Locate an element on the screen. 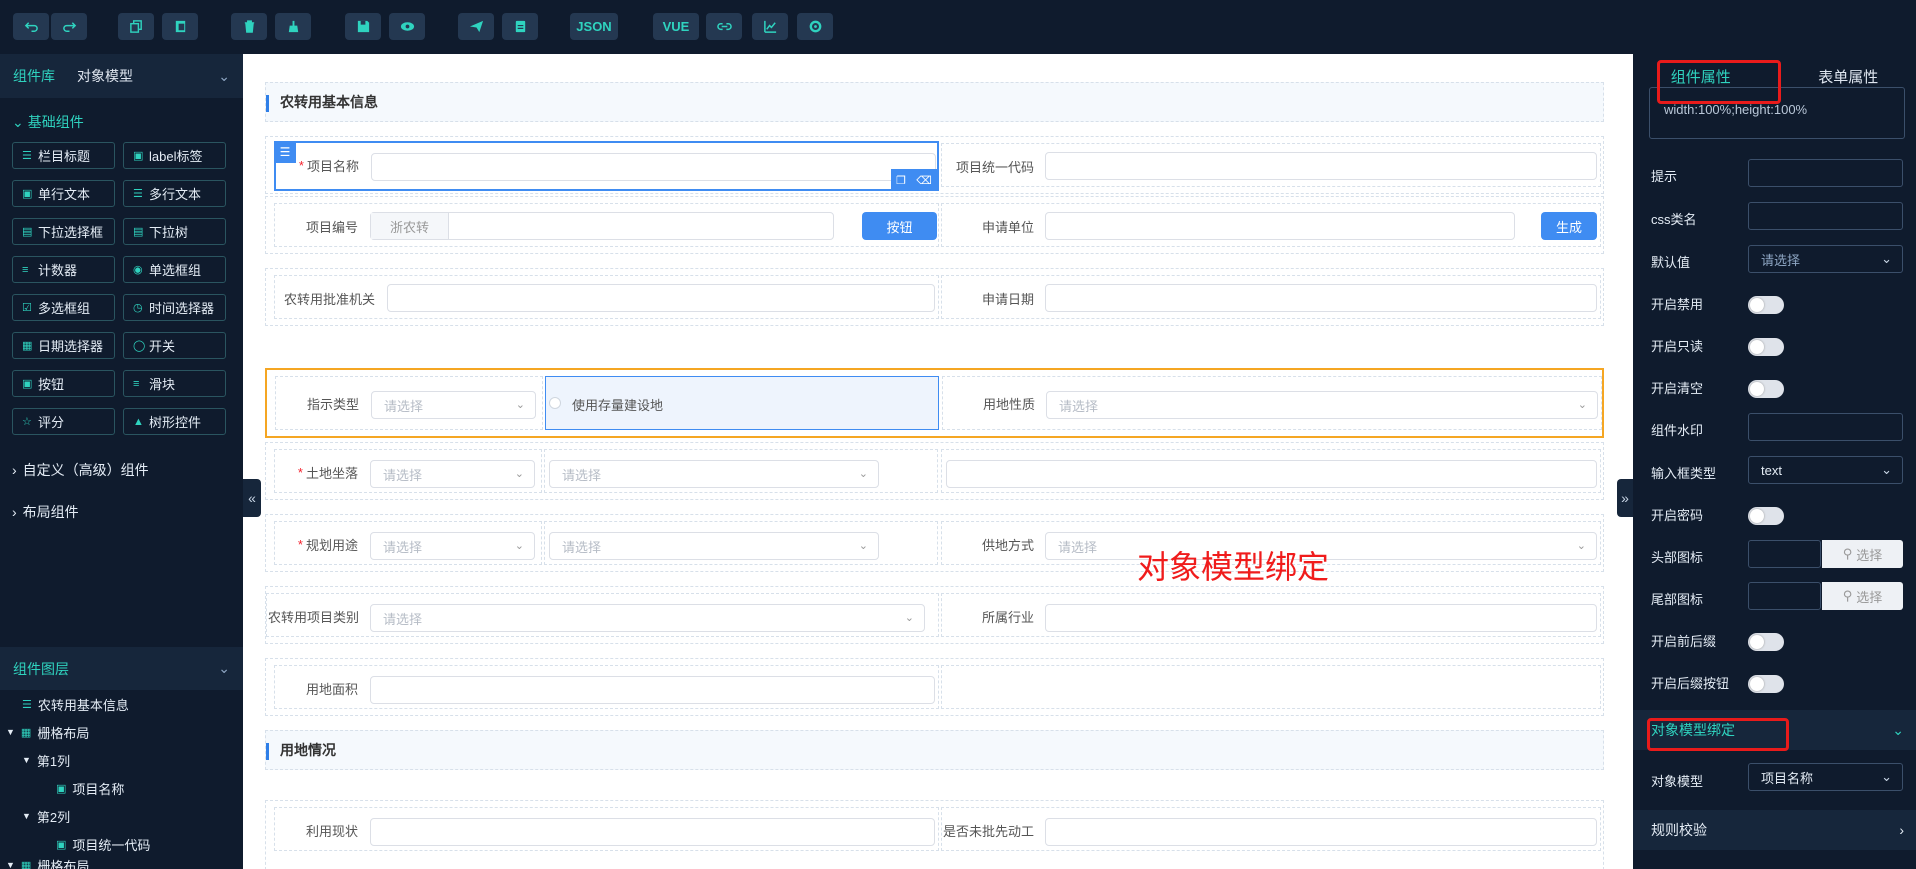 The height and width of the screenshot is (869, 1916). indicator-type-select: 请选择 ⌄ is located at coordinates (453, 405).